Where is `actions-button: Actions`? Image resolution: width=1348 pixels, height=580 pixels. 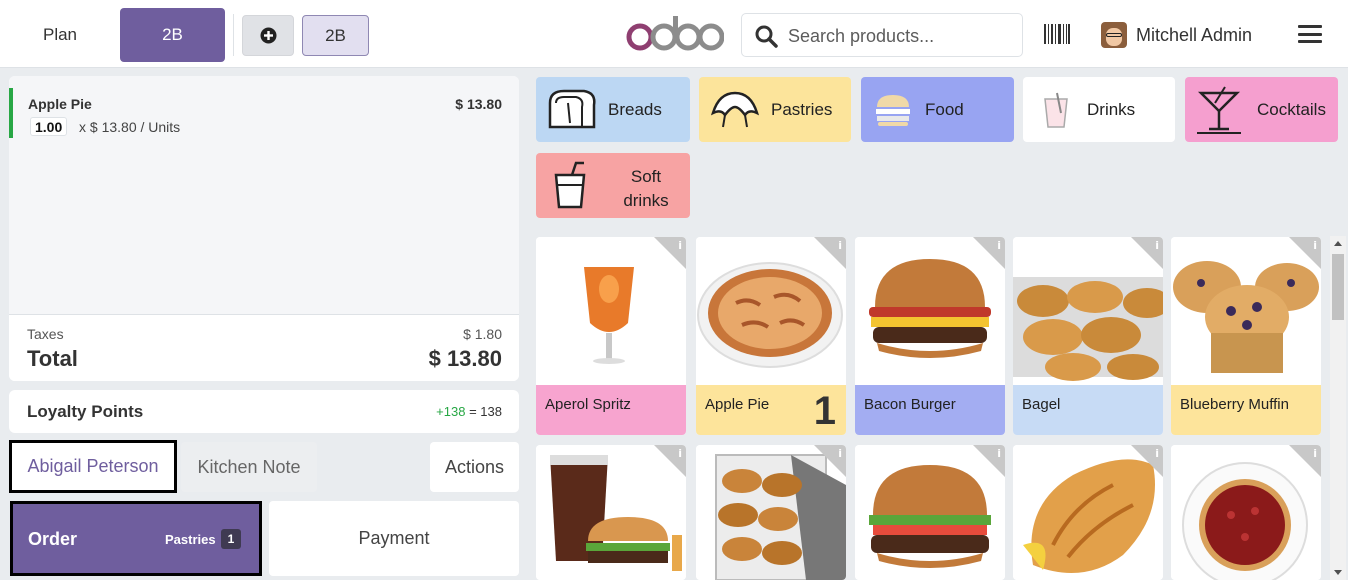 actions-button: Actions is located at coordinates (474, 467).